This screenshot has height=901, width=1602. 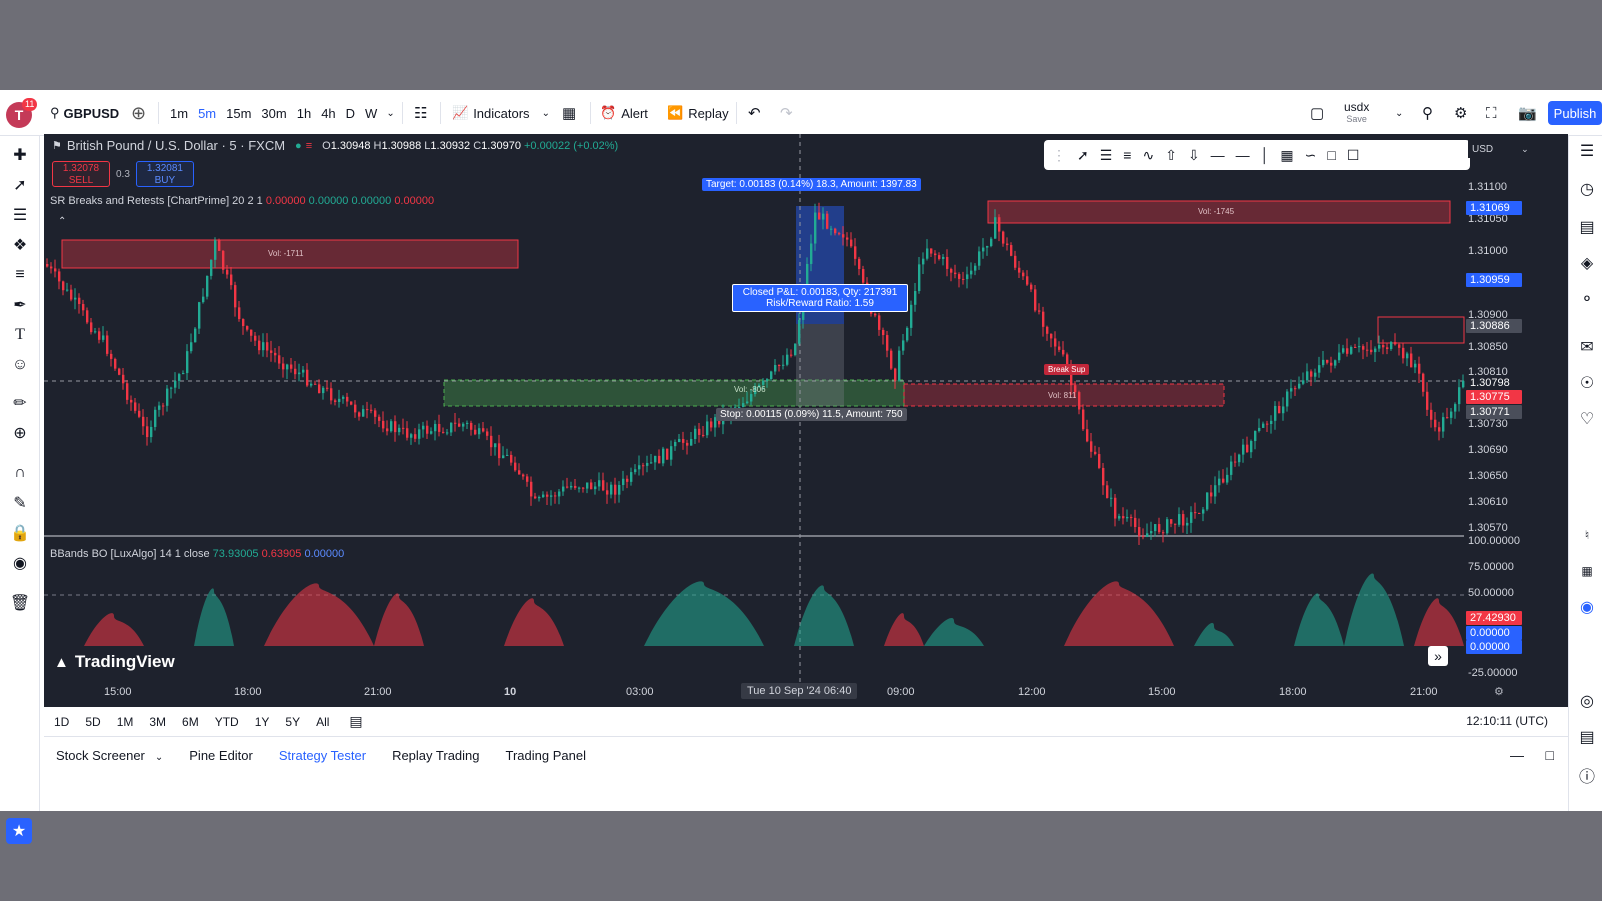 What do you see at coordinates (260, 722) in the screenshot?
I see `range-1y: 1Y` at bounding box center [260, 722].